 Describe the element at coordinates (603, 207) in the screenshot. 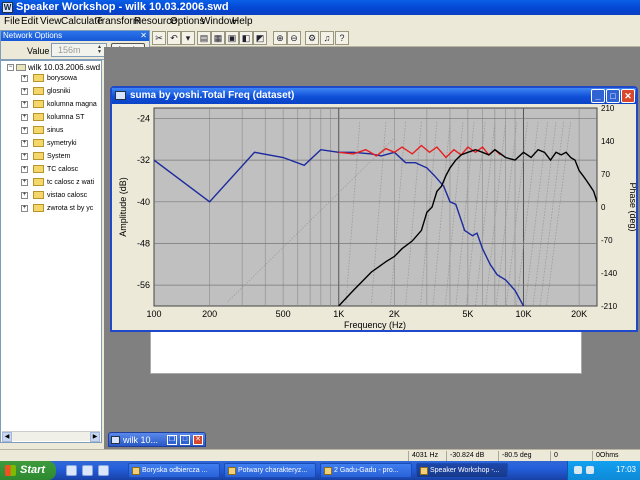

I see `y2-tick-label: 0` at that location.